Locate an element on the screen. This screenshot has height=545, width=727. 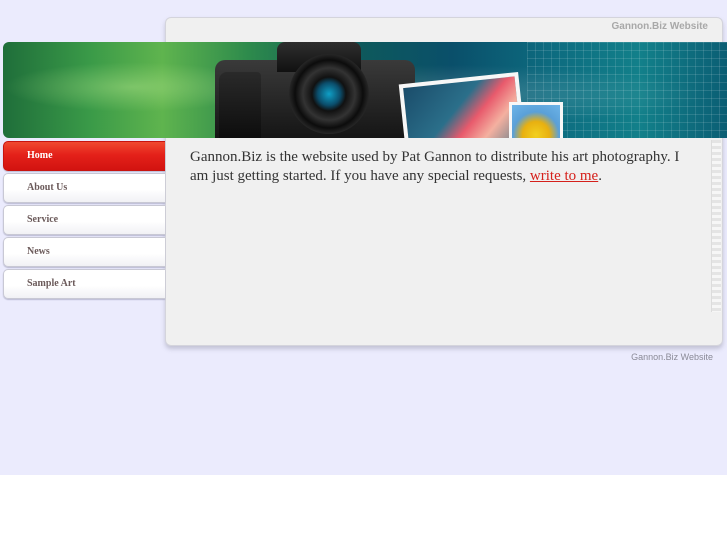
nav-item-label: Home is located at coordinates (40, 155).